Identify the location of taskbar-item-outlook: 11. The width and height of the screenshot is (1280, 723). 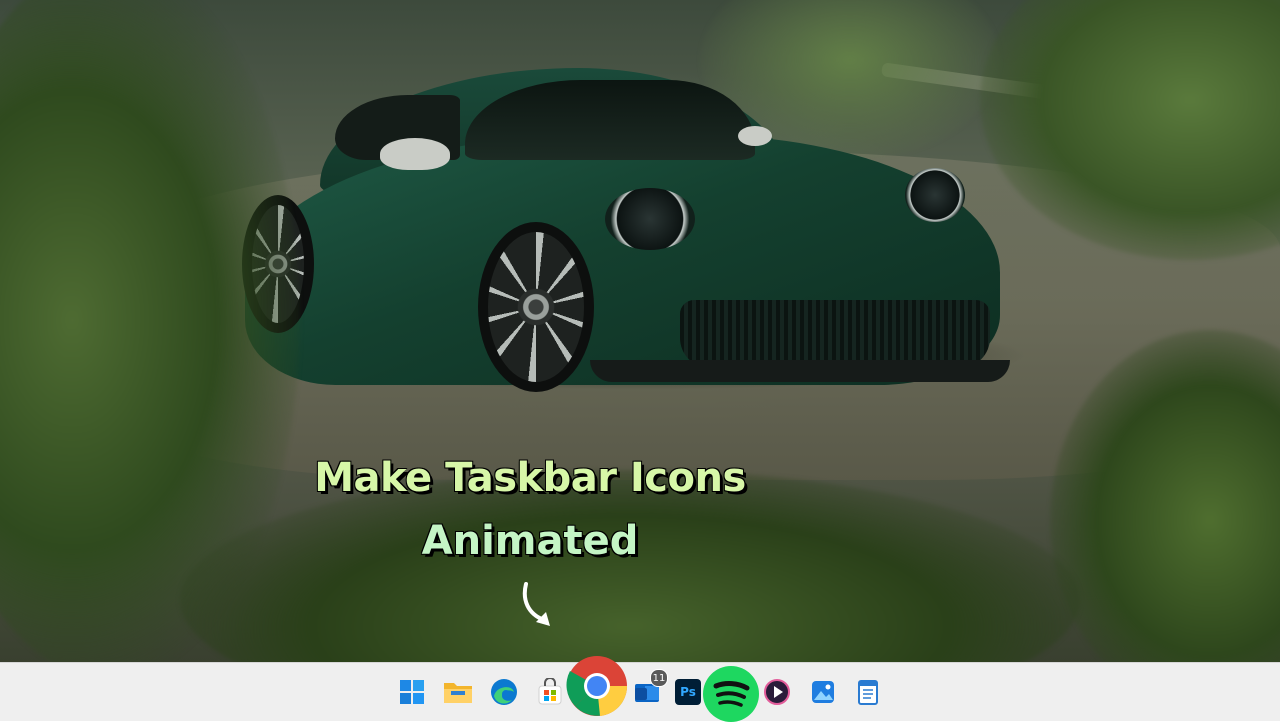
(650, 688).